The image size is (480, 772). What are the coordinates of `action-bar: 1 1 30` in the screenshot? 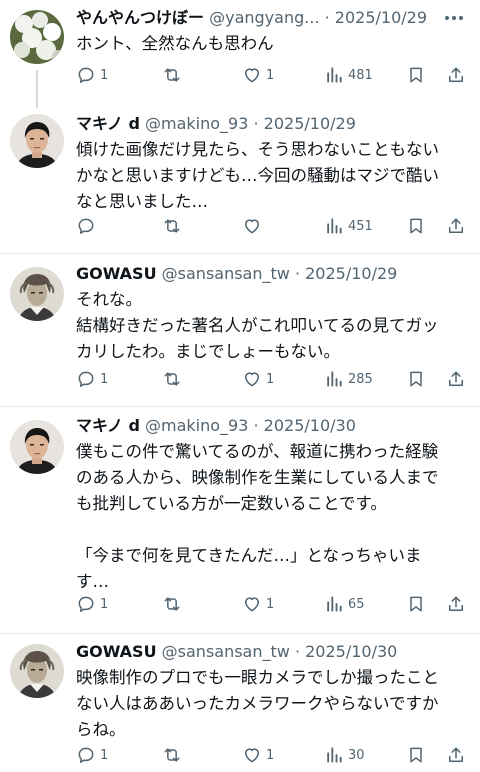 It's located at (273, 755).